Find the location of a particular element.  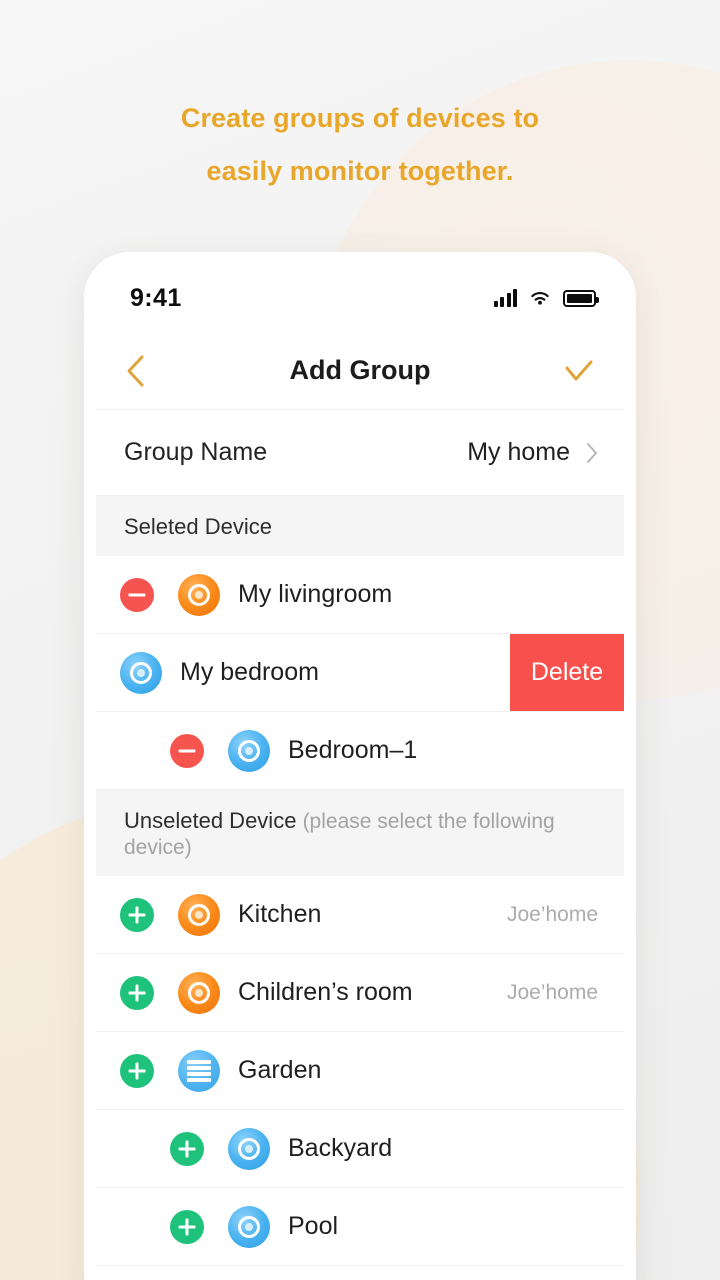

status-bar: 9:41 is located at coordinates (360, 298).